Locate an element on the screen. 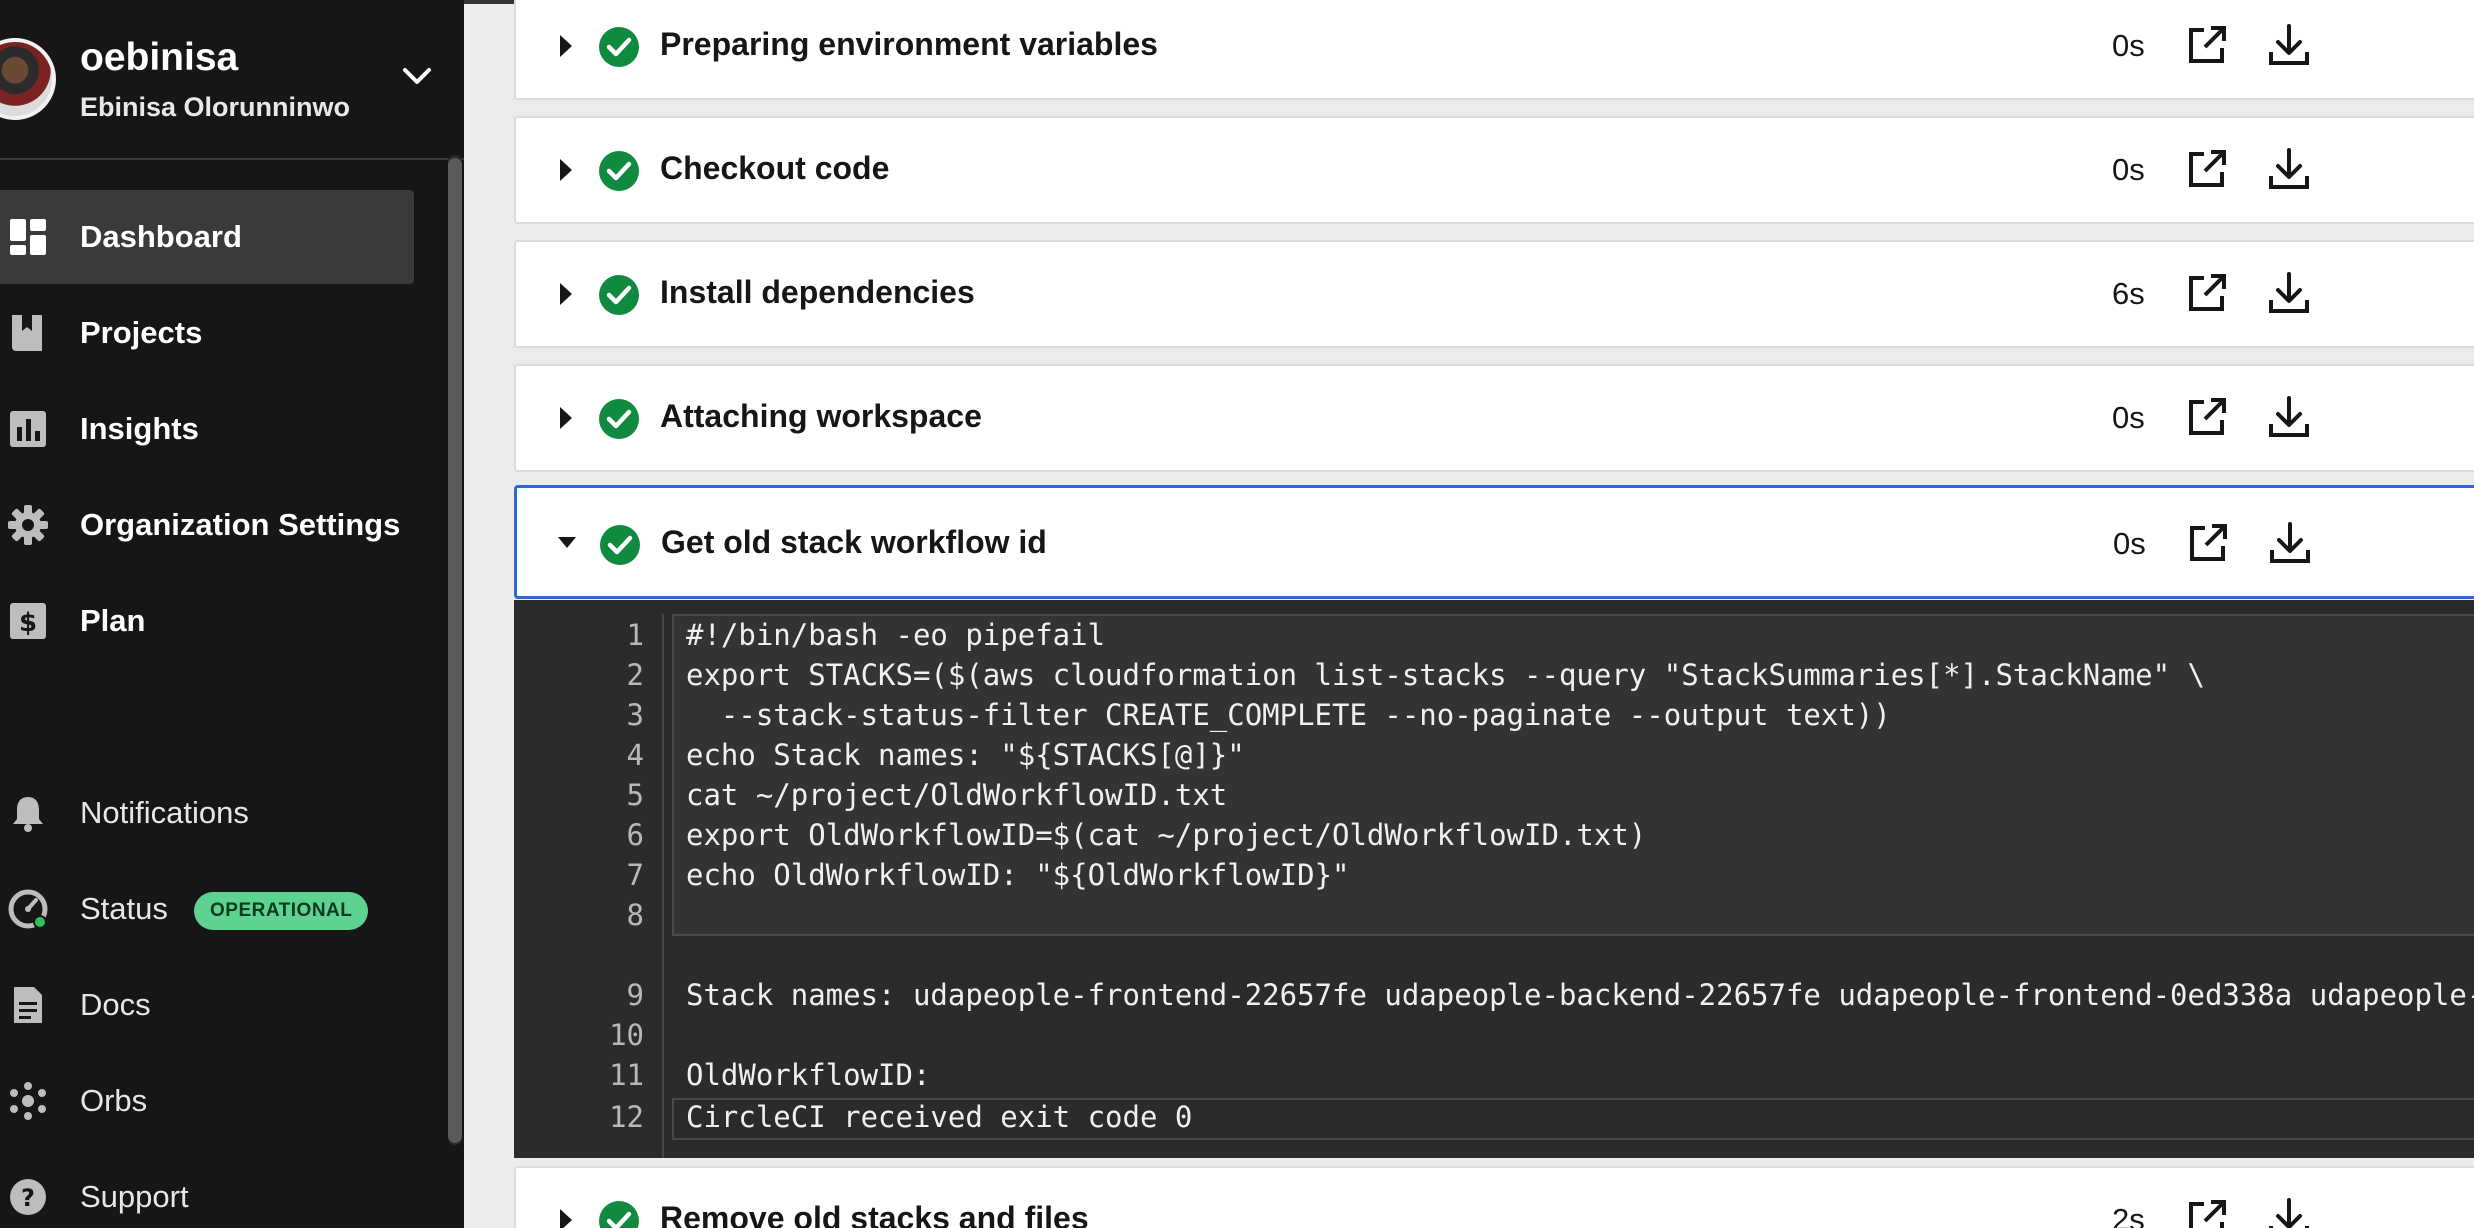 Image resolution: width=2474 pixels, height=1228 pixels. sidebar-item-insights: Insights is located at coordinates (207, 429).